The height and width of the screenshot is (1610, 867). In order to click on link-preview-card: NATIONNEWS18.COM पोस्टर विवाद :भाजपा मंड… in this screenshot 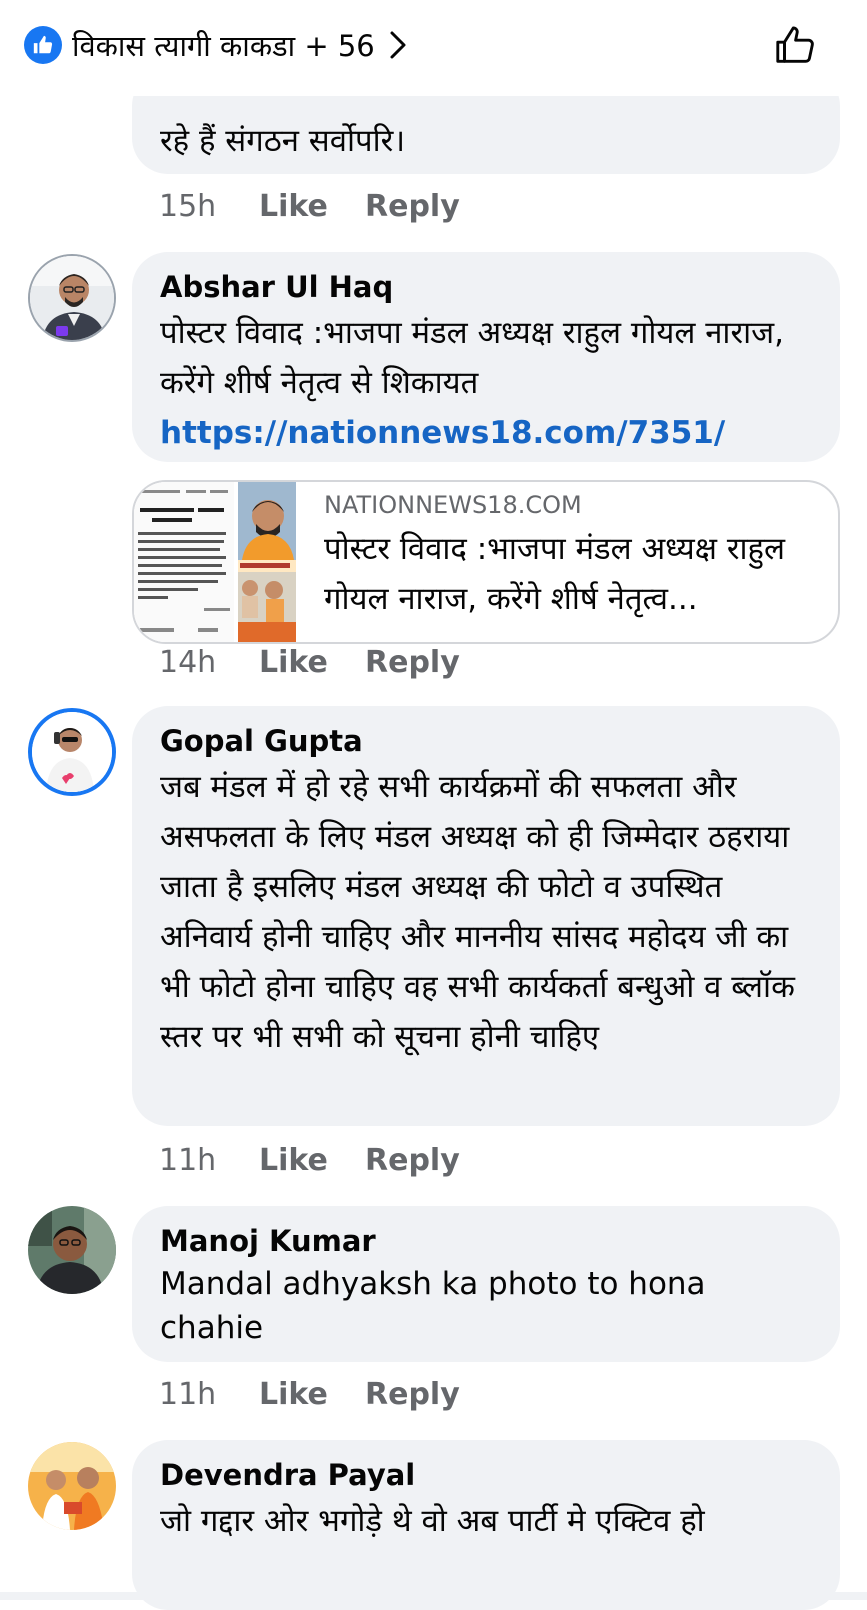, I will do `click(486, 562)`.